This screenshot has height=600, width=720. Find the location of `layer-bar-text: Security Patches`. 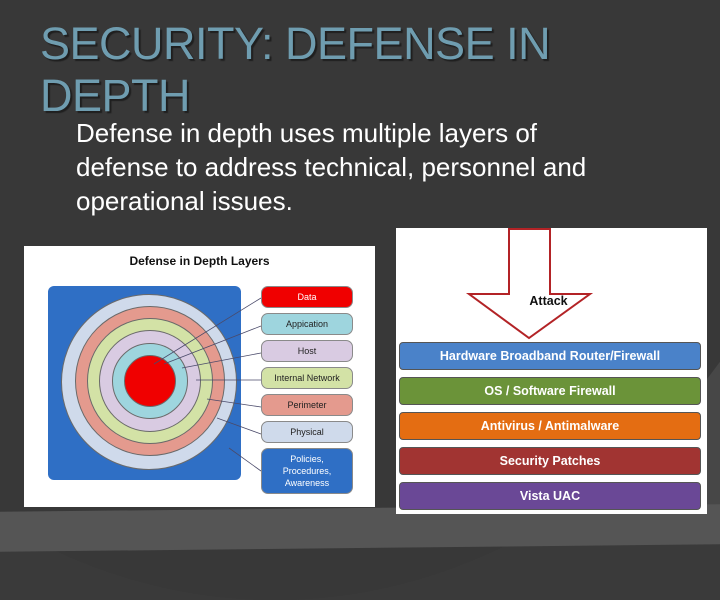

layer-bar-text: Security Patches is located at coordinates (550, 461).